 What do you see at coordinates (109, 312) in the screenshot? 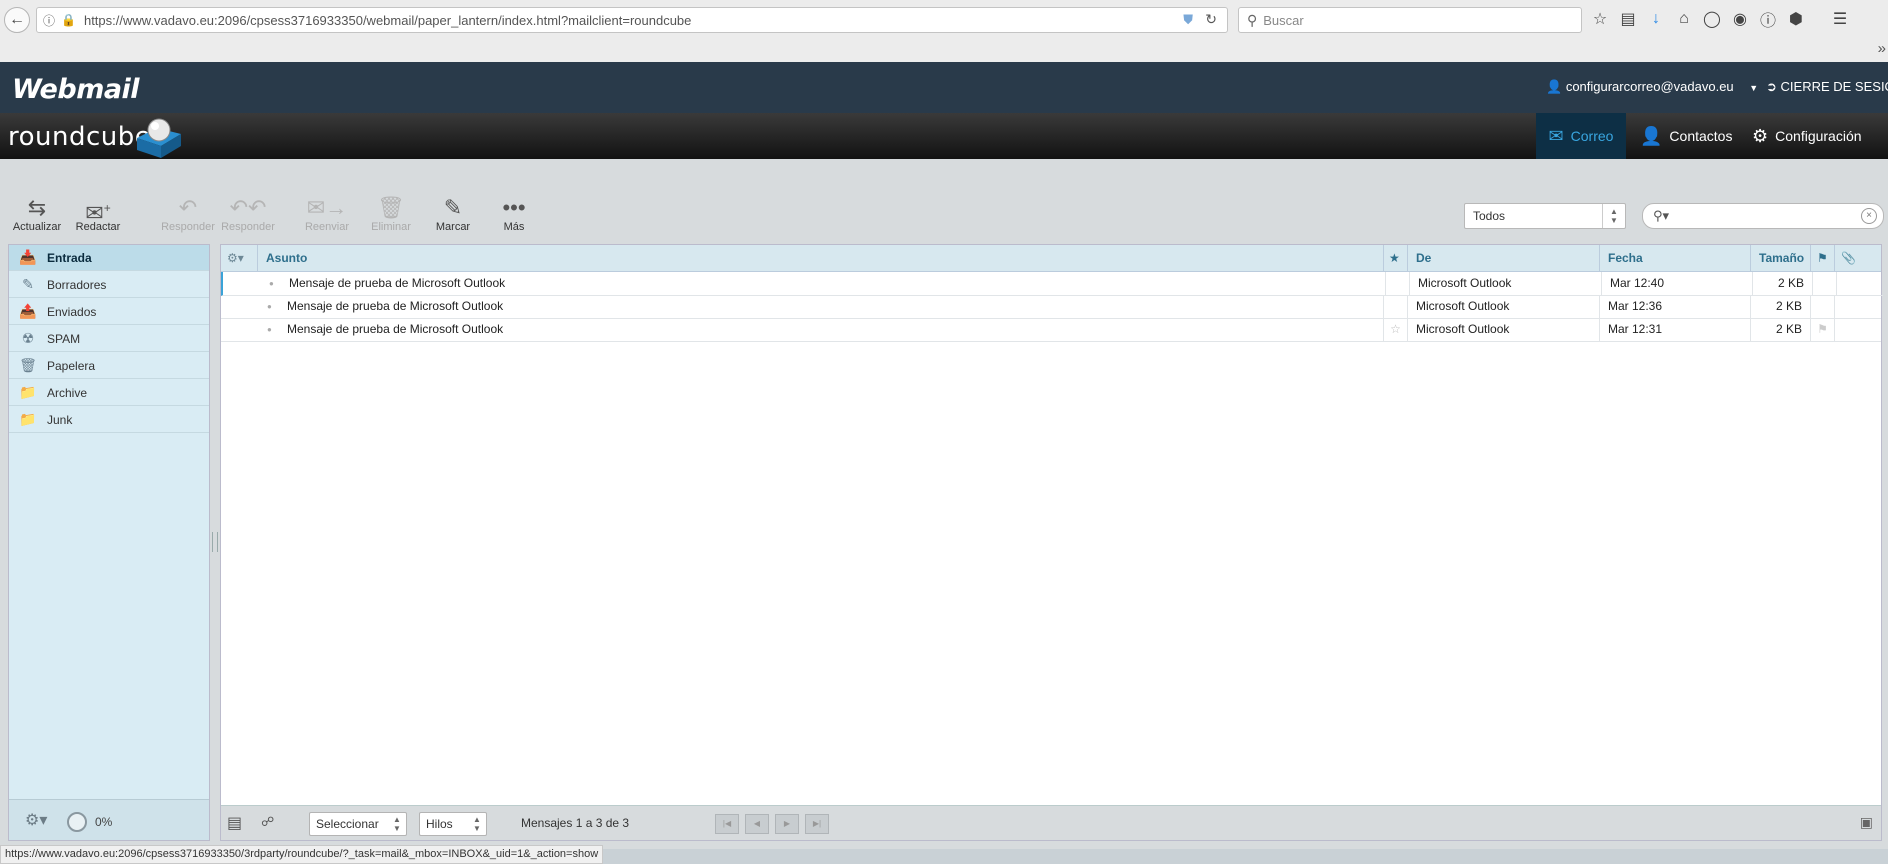
I see `folder-item-enviados: 📤 Enviados` at bounding box center [109, 312].